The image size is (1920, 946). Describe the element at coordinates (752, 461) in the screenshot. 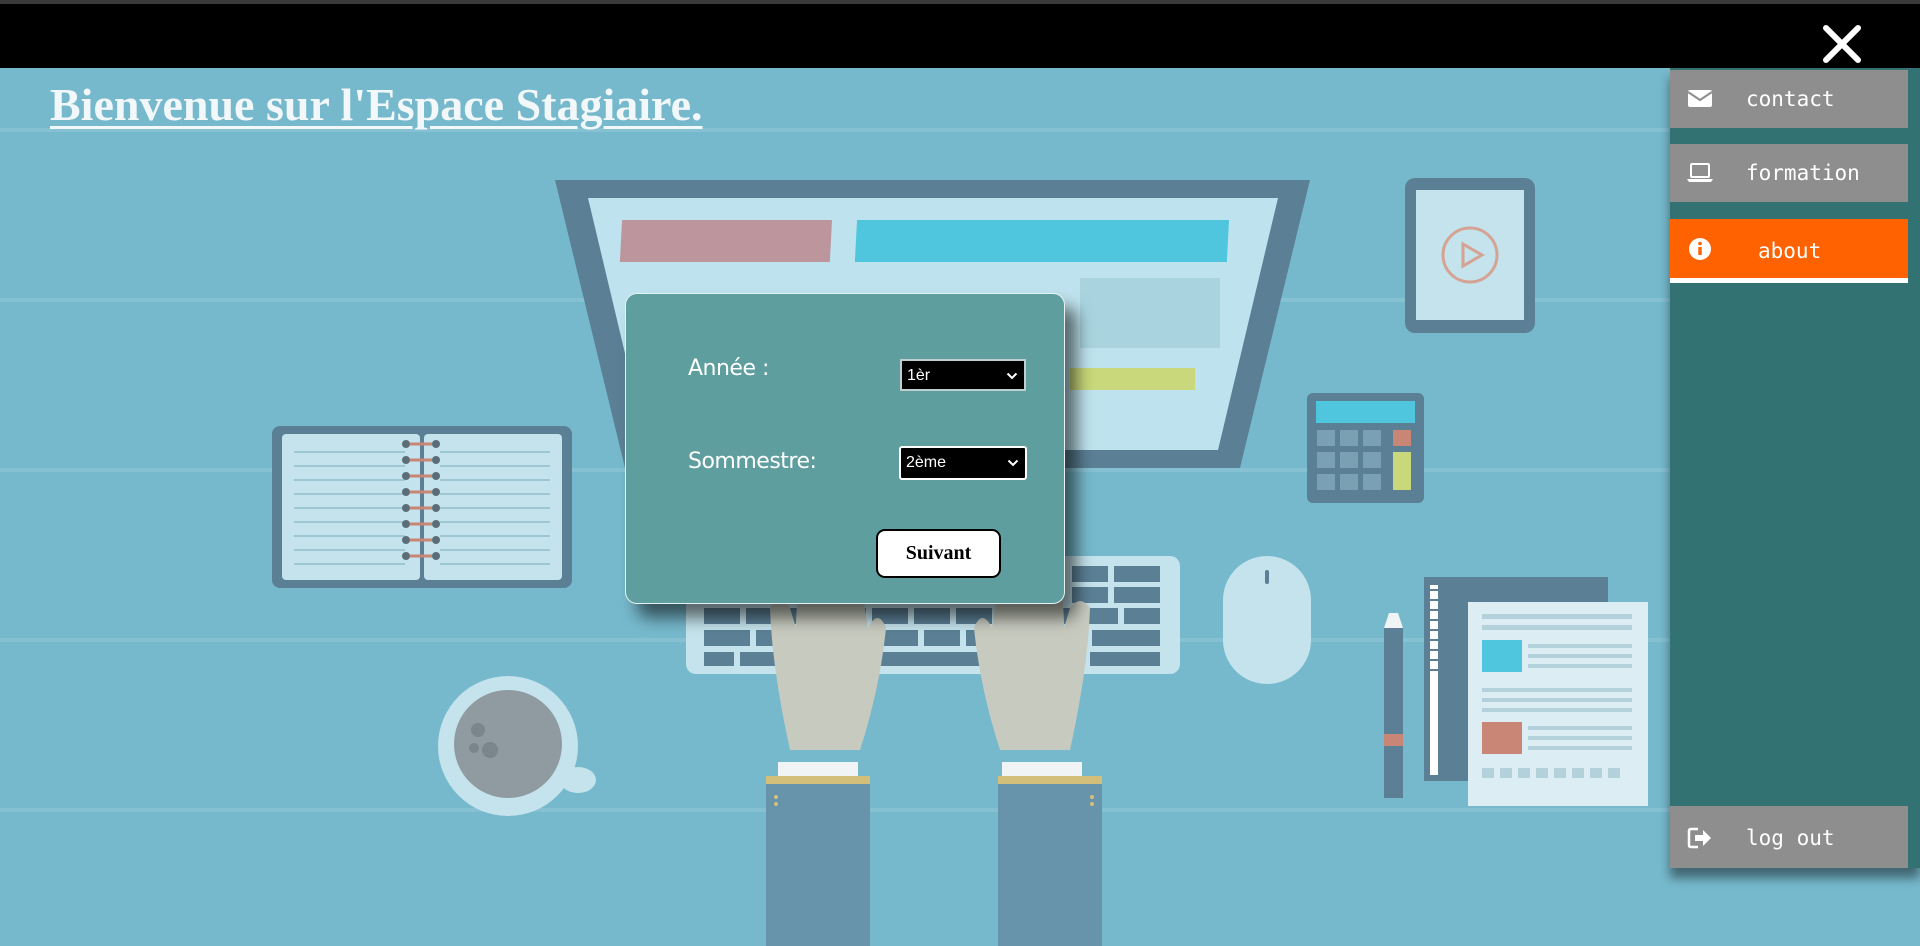

I see `semestre-label: Sommestre:` at that location.